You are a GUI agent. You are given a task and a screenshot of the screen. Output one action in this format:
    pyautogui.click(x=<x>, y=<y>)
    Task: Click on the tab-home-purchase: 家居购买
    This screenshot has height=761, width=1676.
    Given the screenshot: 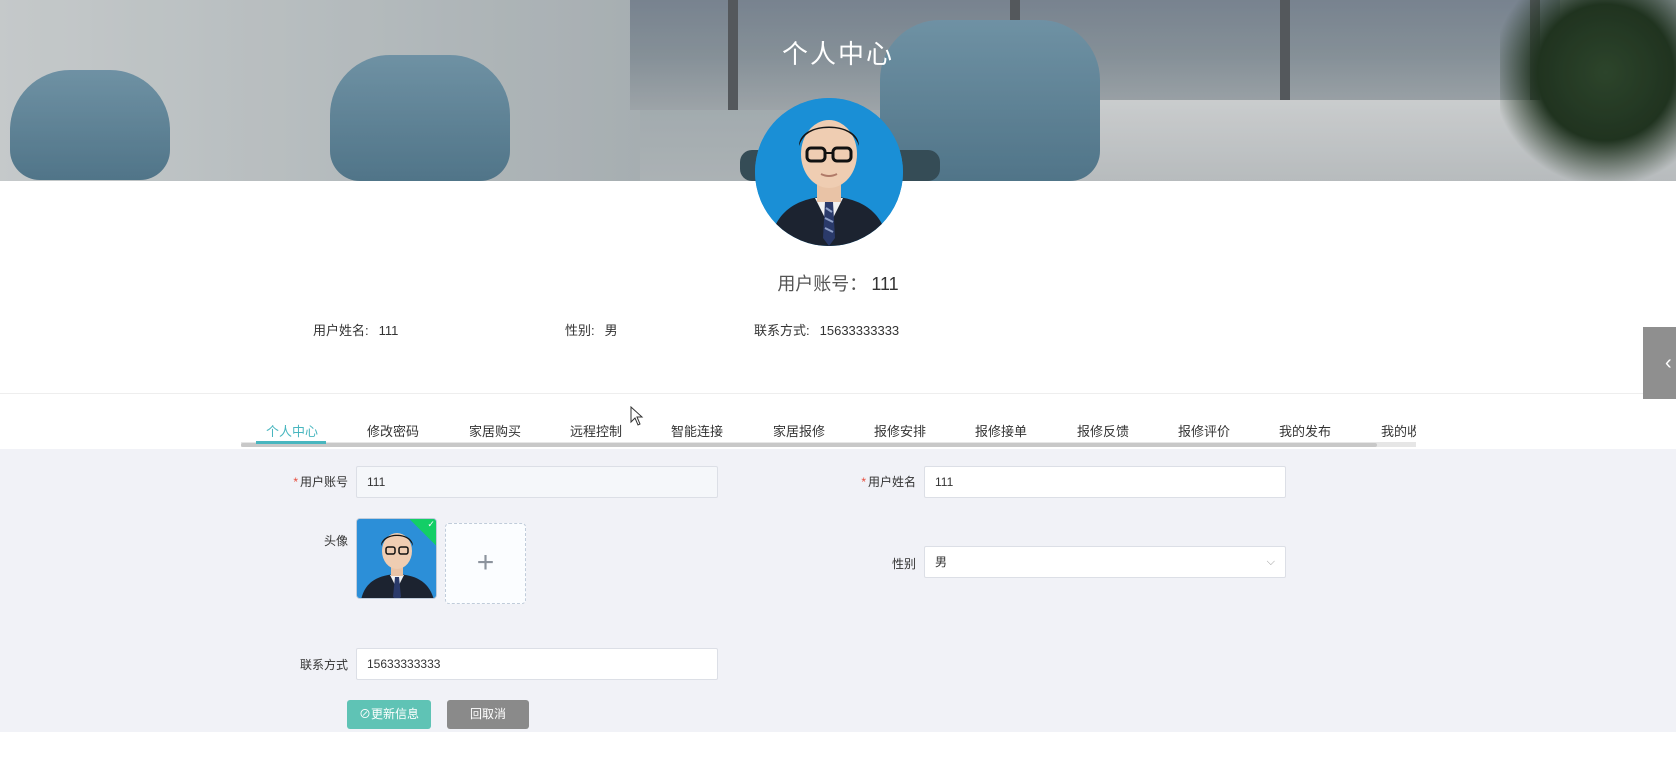 What is the action you would take?
    pyautogui.click(x=495, y=430)
    